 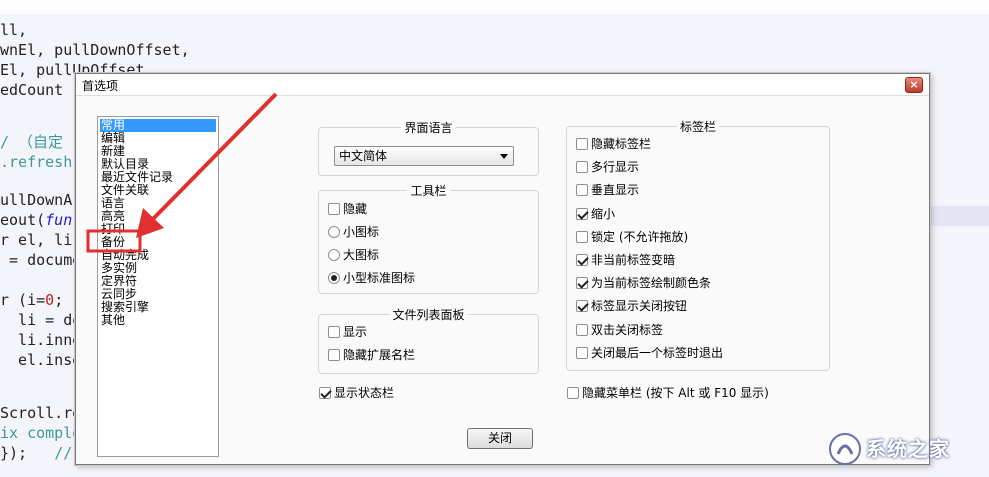 I want to click on statusbar-checkbox: 显示状态栏, so click(x=356, y=394).